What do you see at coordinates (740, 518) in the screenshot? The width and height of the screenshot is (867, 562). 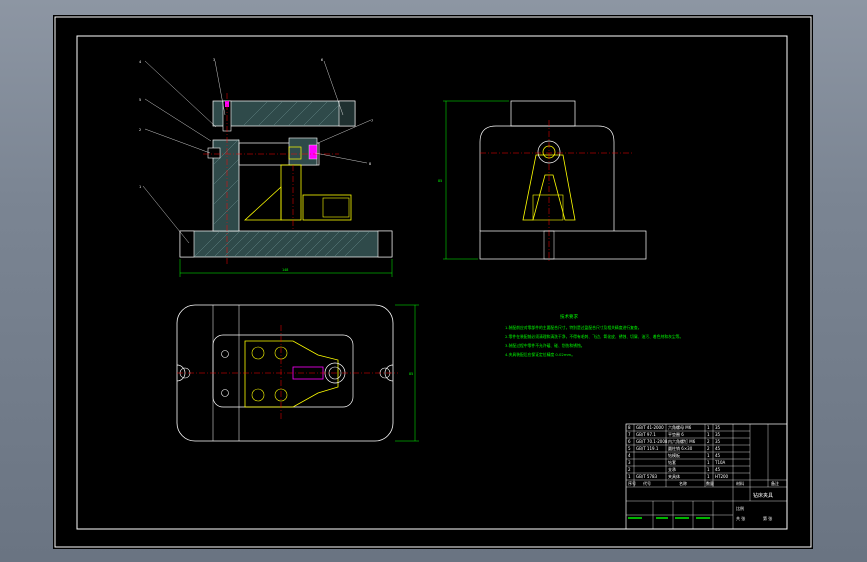 I see `tb-sheets: 共 张` at bounding box center [740, 518].